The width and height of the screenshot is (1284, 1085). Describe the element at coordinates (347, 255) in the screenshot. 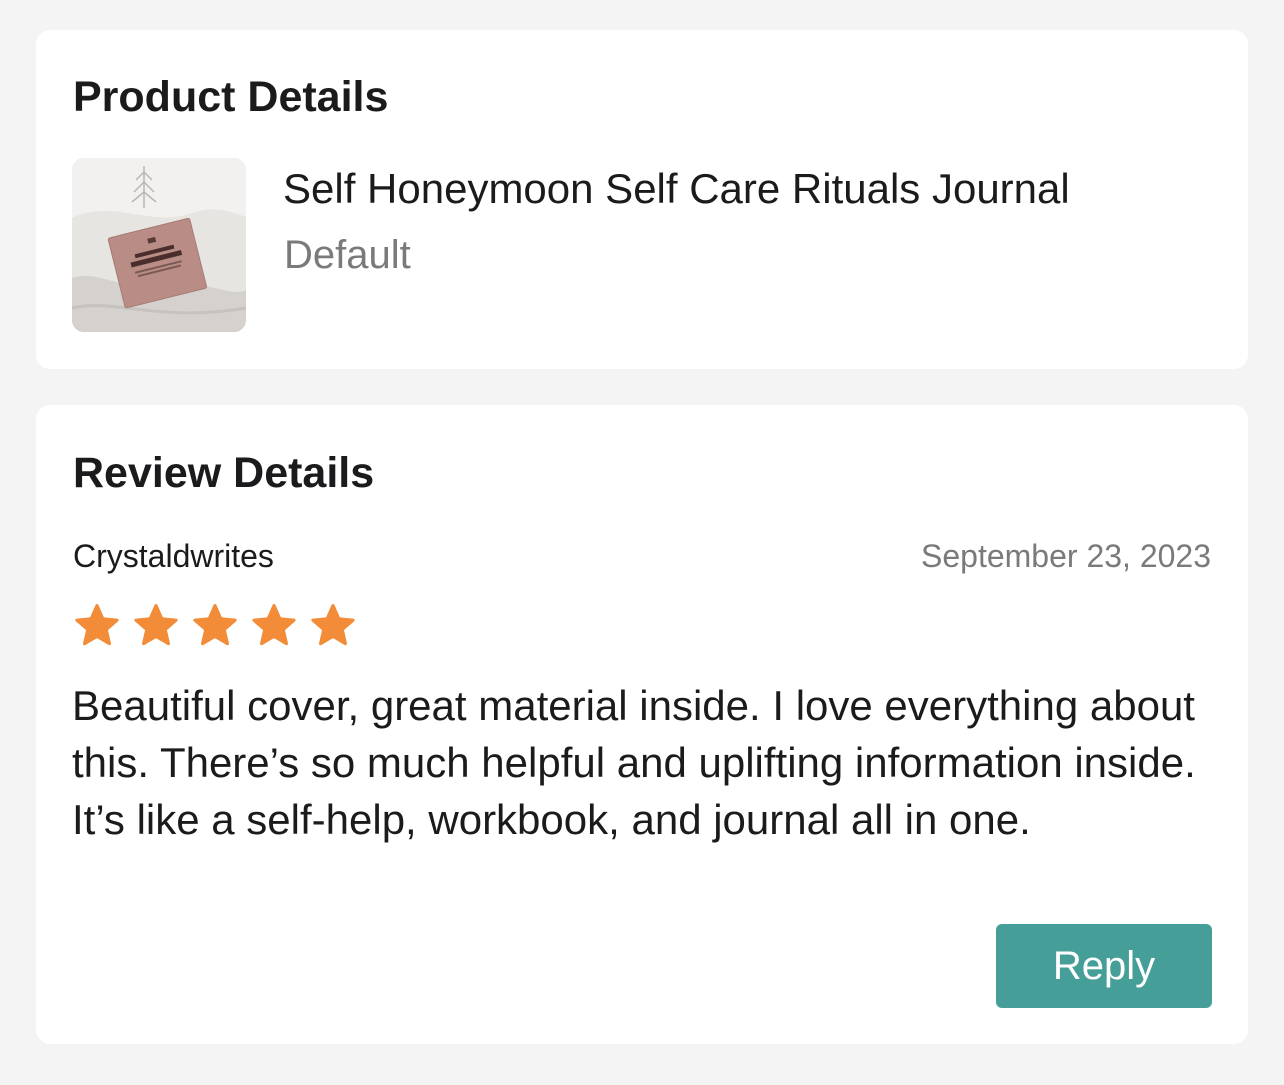

I see `product-variant: Default` at that location.